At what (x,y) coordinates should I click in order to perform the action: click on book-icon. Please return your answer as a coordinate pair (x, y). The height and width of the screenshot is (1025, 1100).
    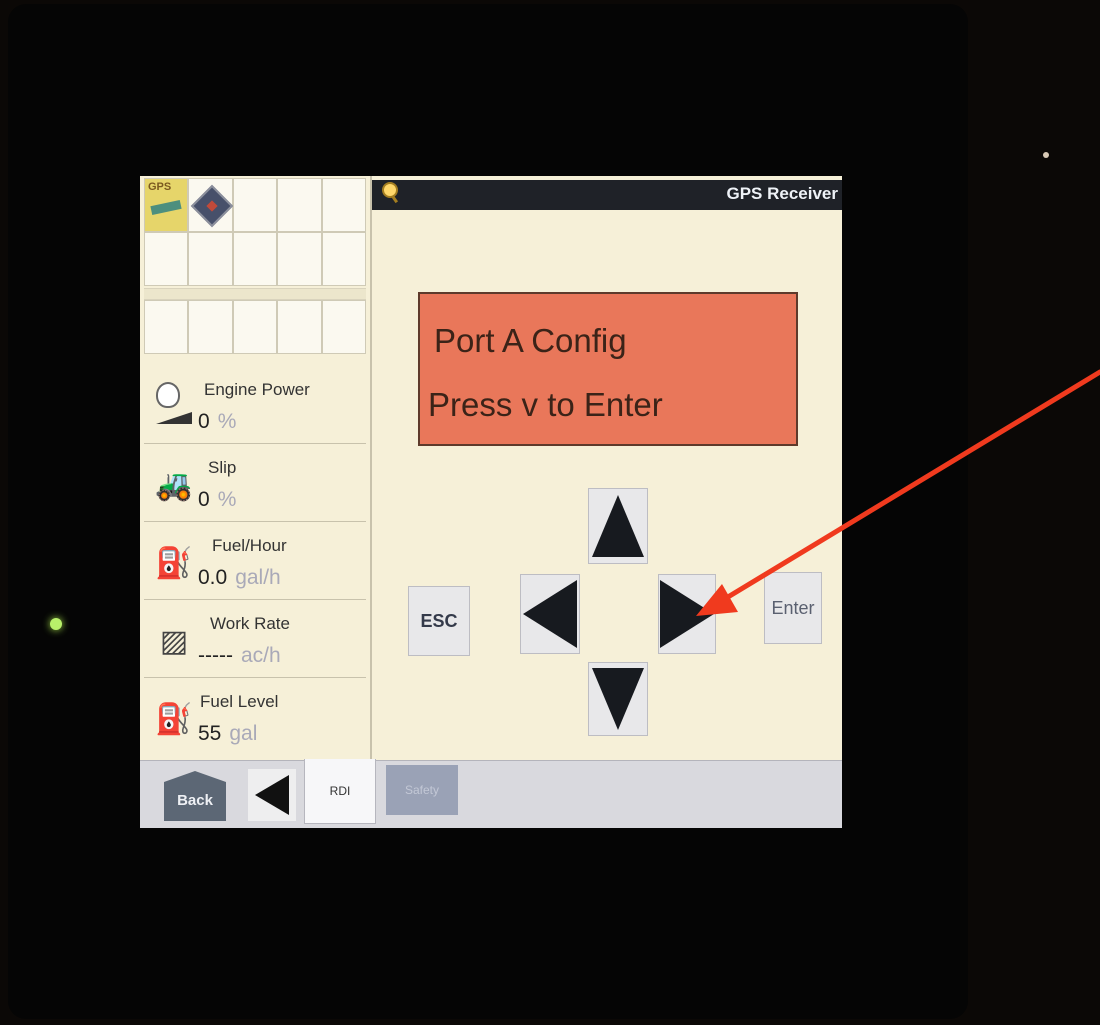
    Looking at the image, I should click on (212, 206).